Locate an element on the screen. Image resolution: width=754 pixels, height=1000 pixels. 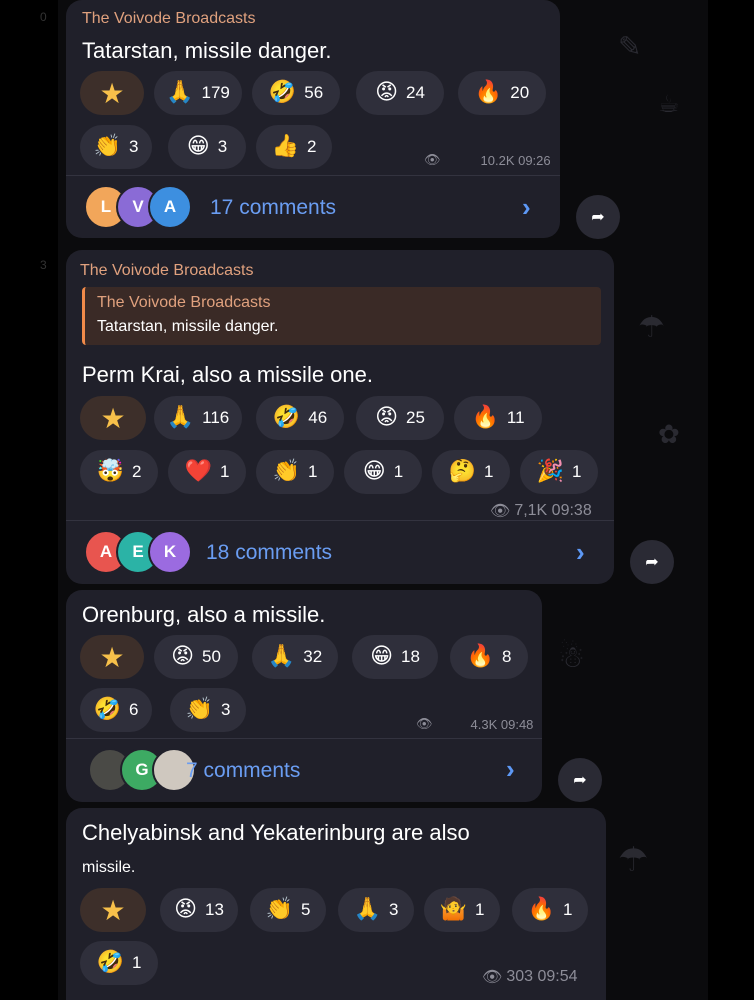
thinking-icon: 🤔 is located at coordinates (462, 471).